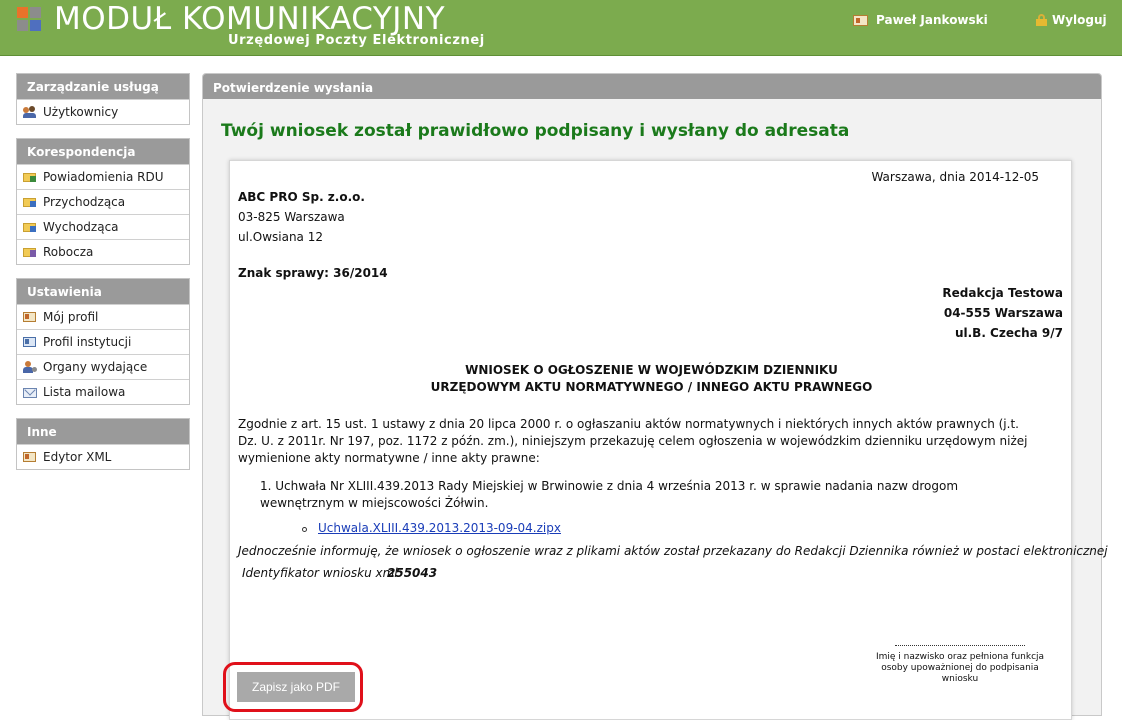  I want to click on sidebar-item-label: Przychodząca, so click(84, 202).